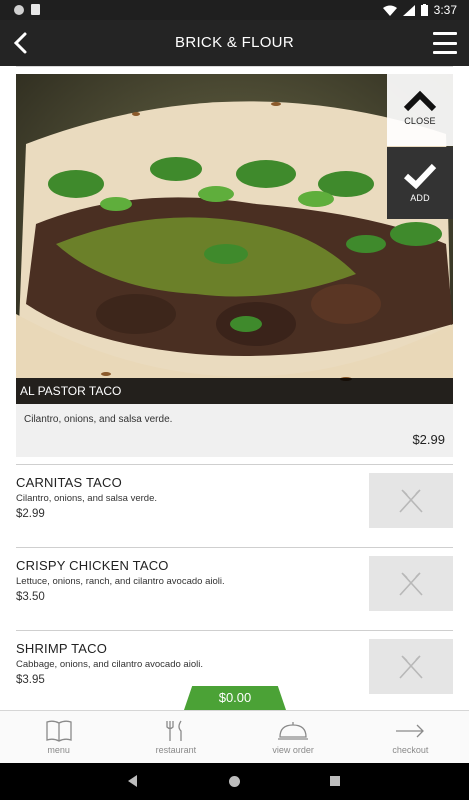  Describe the element at coordinates (86, 498) in the screenshot. I see `item-description: Cilantro, onions, and salsa verde.` at that location.